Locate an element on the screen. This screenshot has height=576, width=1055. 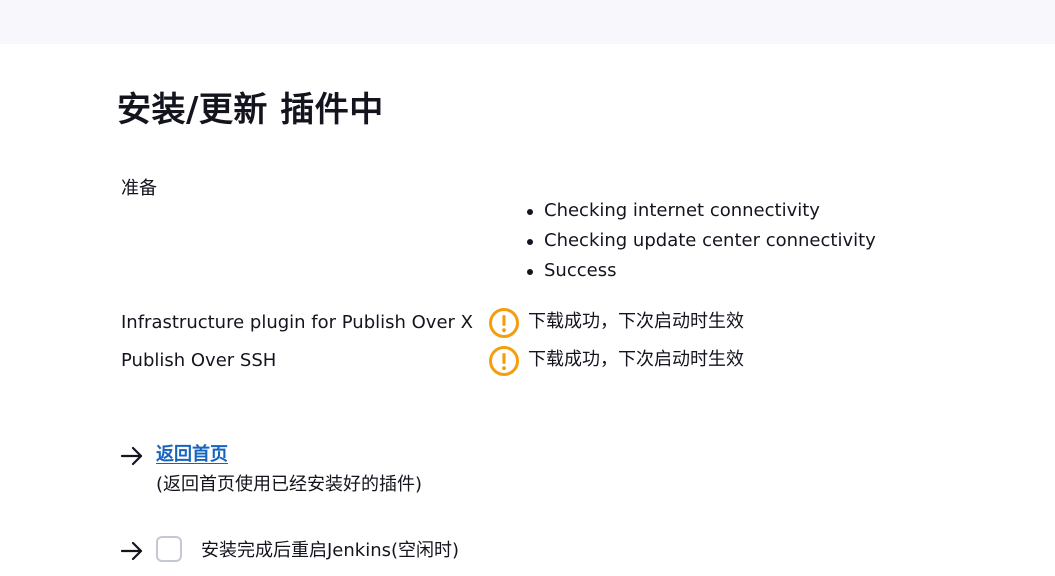
check-item: Success is located at coordinates (700, 271).